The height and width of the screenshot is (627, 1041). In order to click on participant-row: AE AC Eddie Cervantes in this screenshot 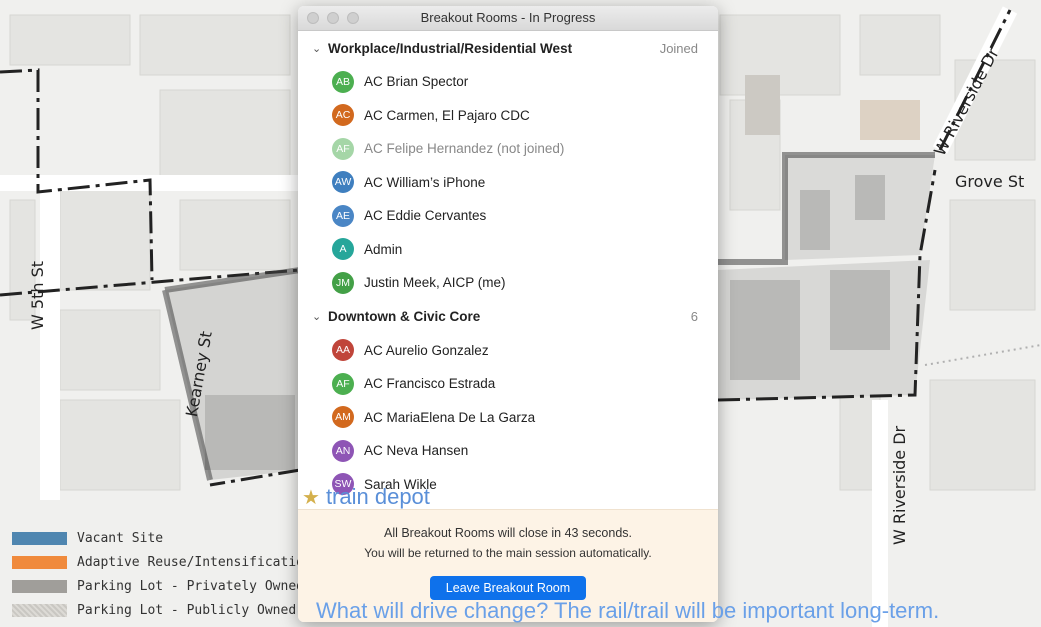, I will do `click(508, 216)`.